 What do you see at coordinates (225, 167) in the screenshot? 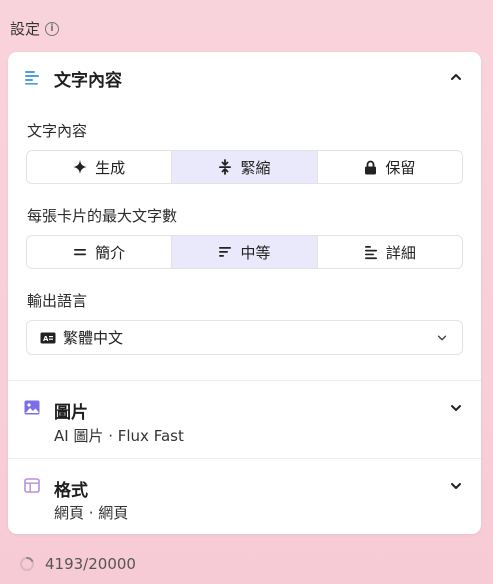
I see `compress-icon` at bounding box center [225, 167].